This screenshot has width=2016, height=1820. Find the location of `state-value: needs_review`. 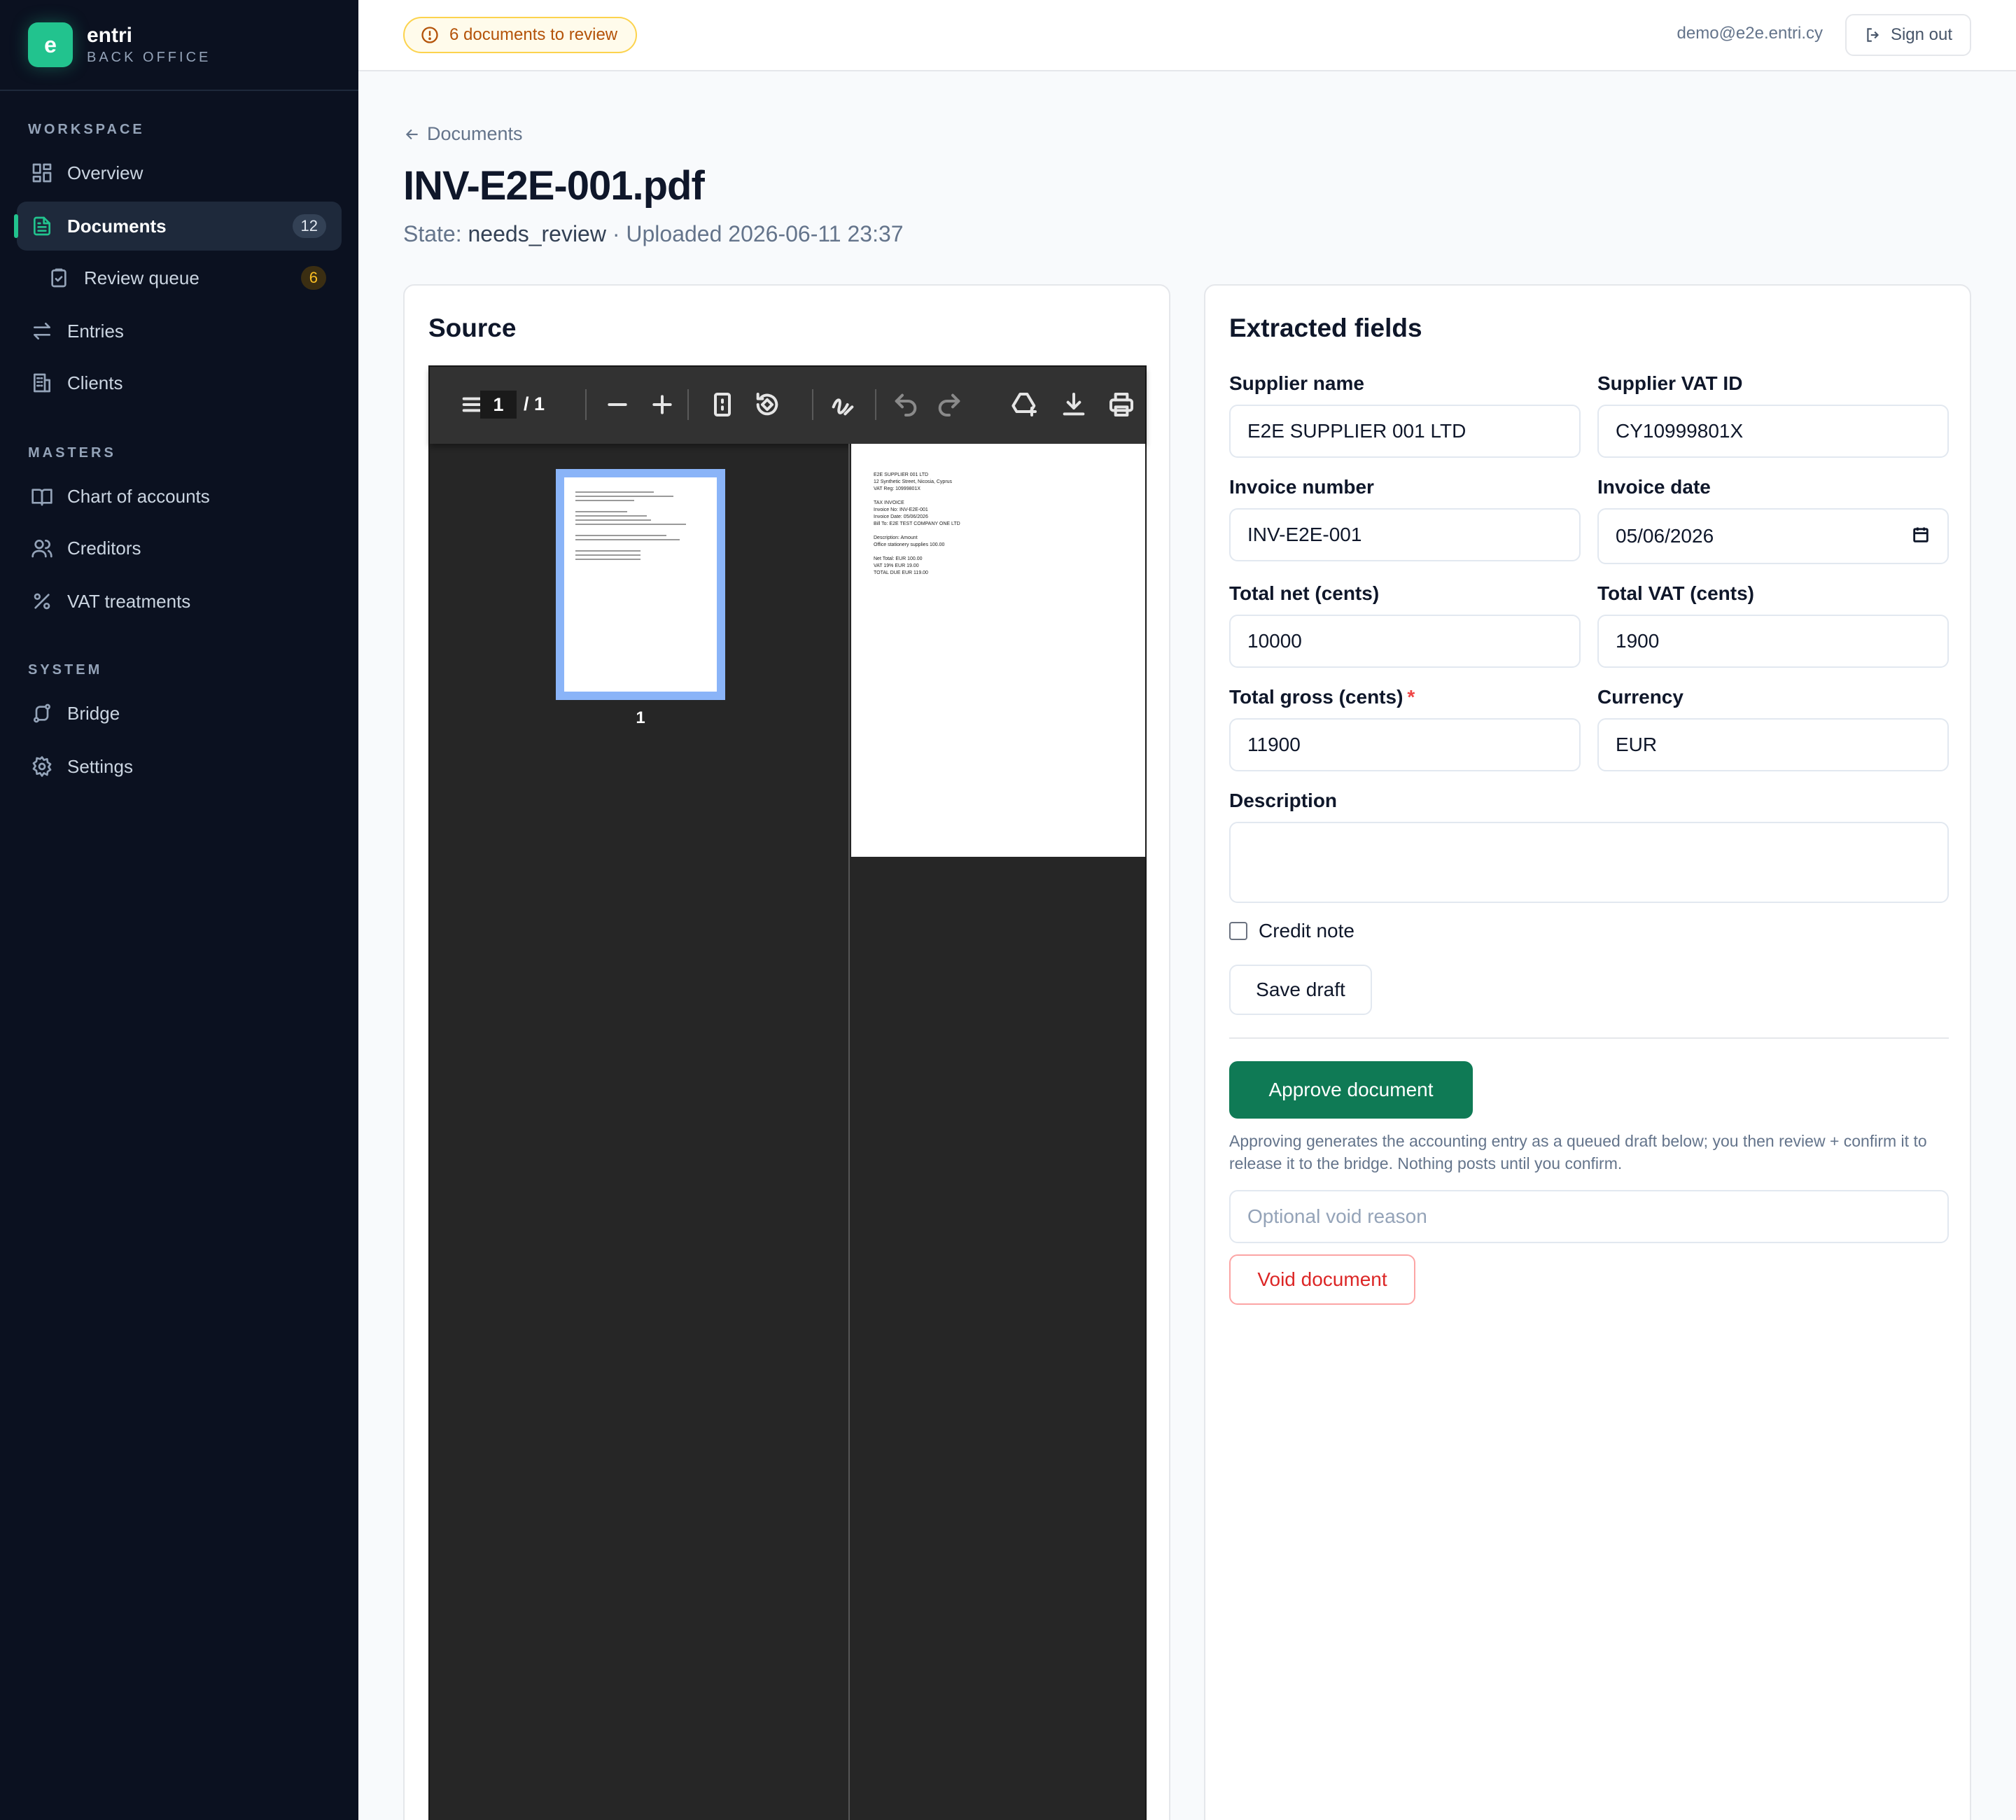

state-value: needs_review is located at coordinates (537, 233).